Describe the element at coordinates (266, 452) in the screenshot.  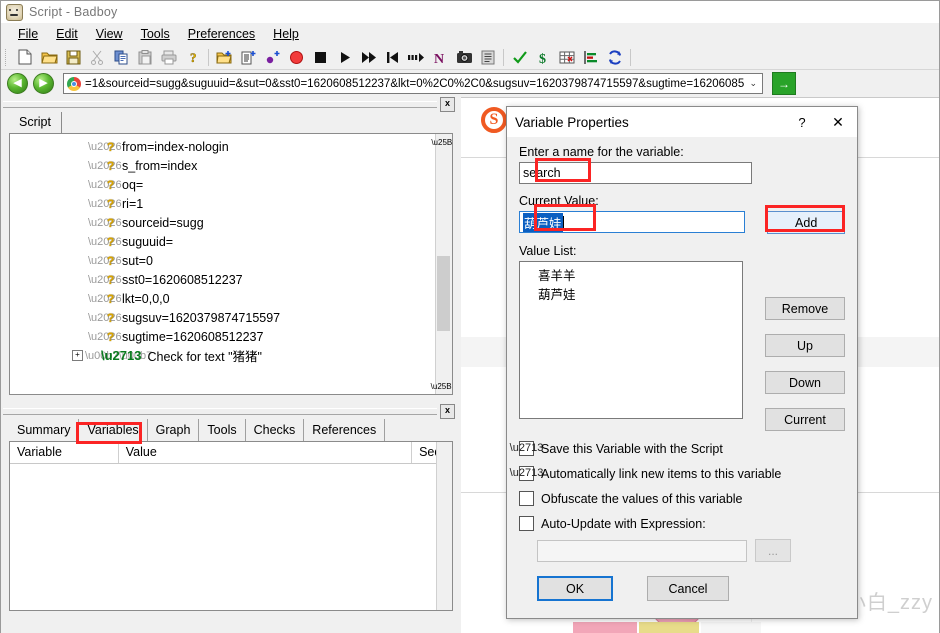
I see `column-header-value: Value` at that location.